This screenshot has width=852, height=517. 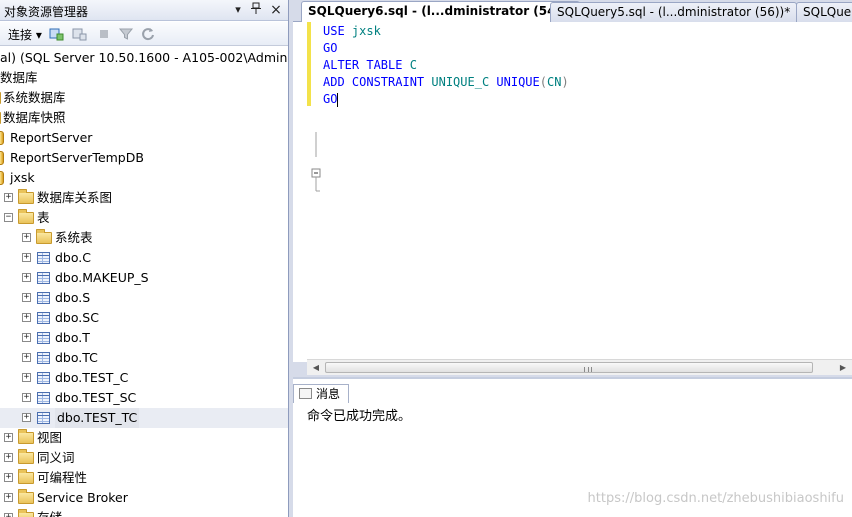 I want to click on tree-item: + dbo.TEST_TC, so click(x=144, y=418).